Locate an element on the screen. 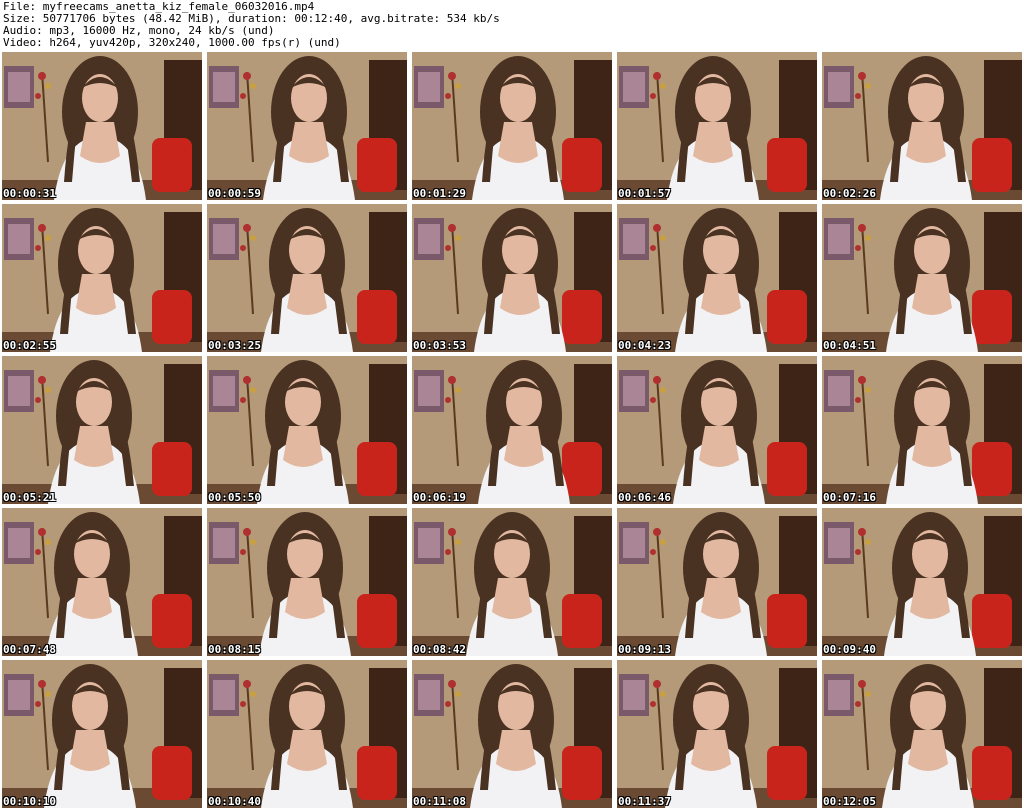 The height and width of the screenshot is (811, 1024). thumbnail-timestamp: 00:11:08 is located at coordinates (439, 801).